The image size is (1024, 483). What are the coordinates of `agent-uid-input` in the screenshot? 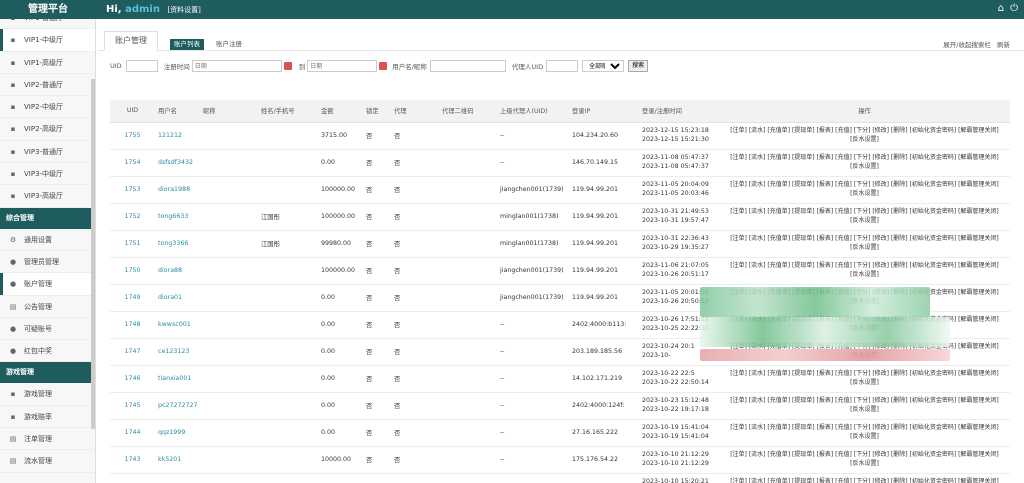 It's located at (562, 66).